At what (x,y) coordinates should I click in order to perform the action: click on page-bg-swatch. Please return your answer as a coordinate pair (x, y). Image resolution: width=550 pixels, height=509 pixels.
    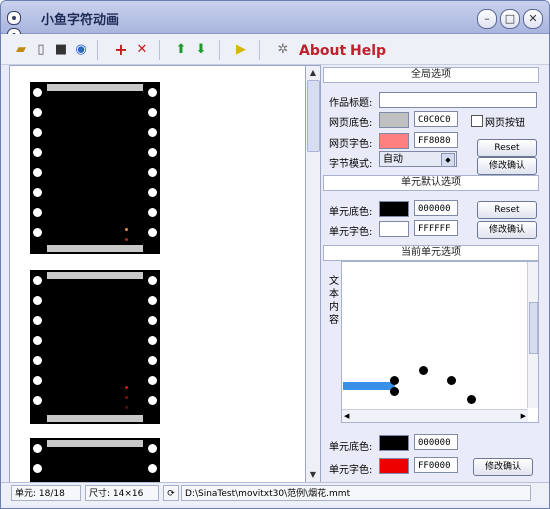
    Looking at the image, I should click on (394, 120).